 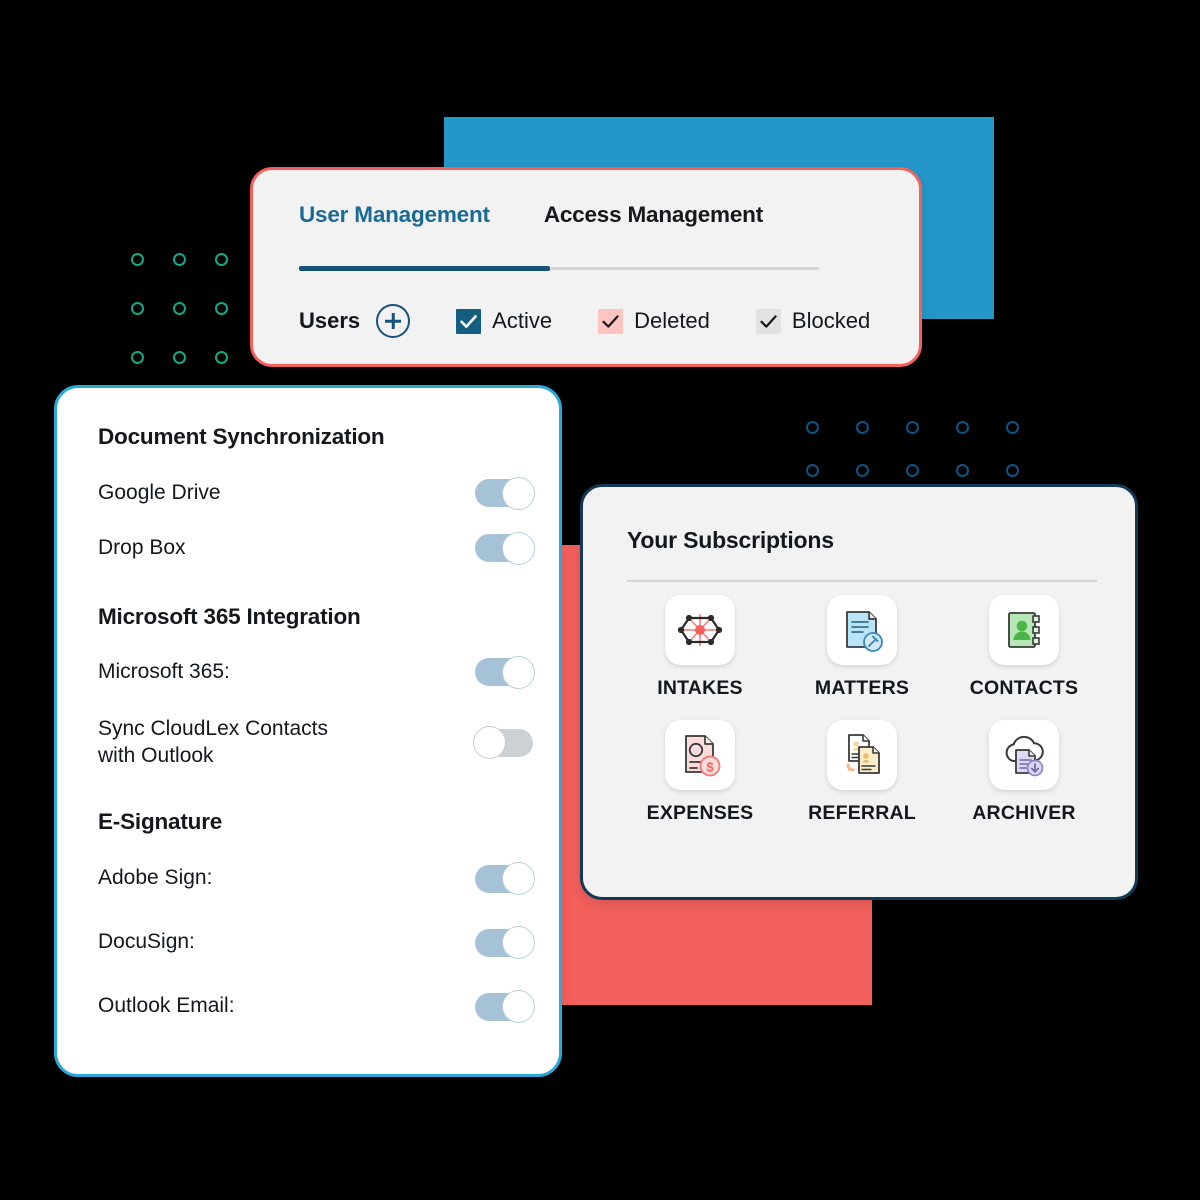 What do you see at coordinates (862, 581) in the screenshot?
I see `subscriptions-divider` at bounding box center [862, 581].